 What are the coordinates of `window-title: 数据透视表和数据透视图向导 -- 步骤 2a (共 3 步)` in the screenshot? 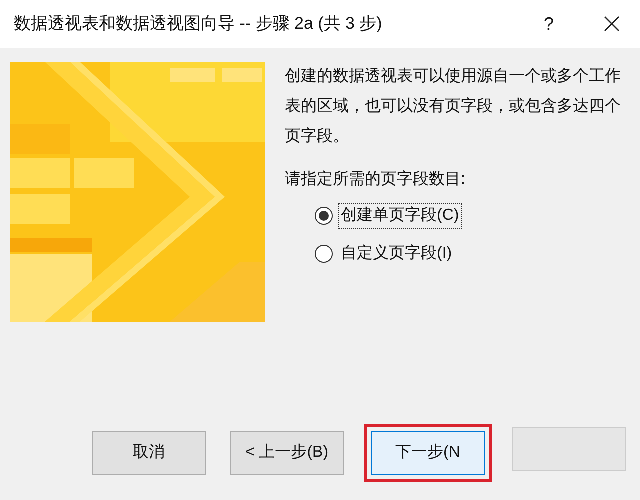 It's located at (199, 24).